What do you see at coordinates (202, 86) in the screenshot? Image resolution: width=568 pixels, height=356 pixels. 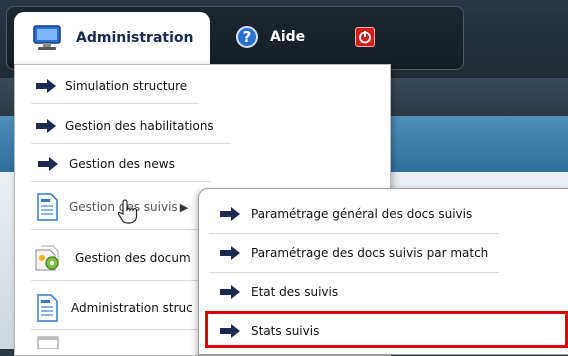 I see `menu-item-simulation-structure: Simulation structure` at bounding box center [202, 86].